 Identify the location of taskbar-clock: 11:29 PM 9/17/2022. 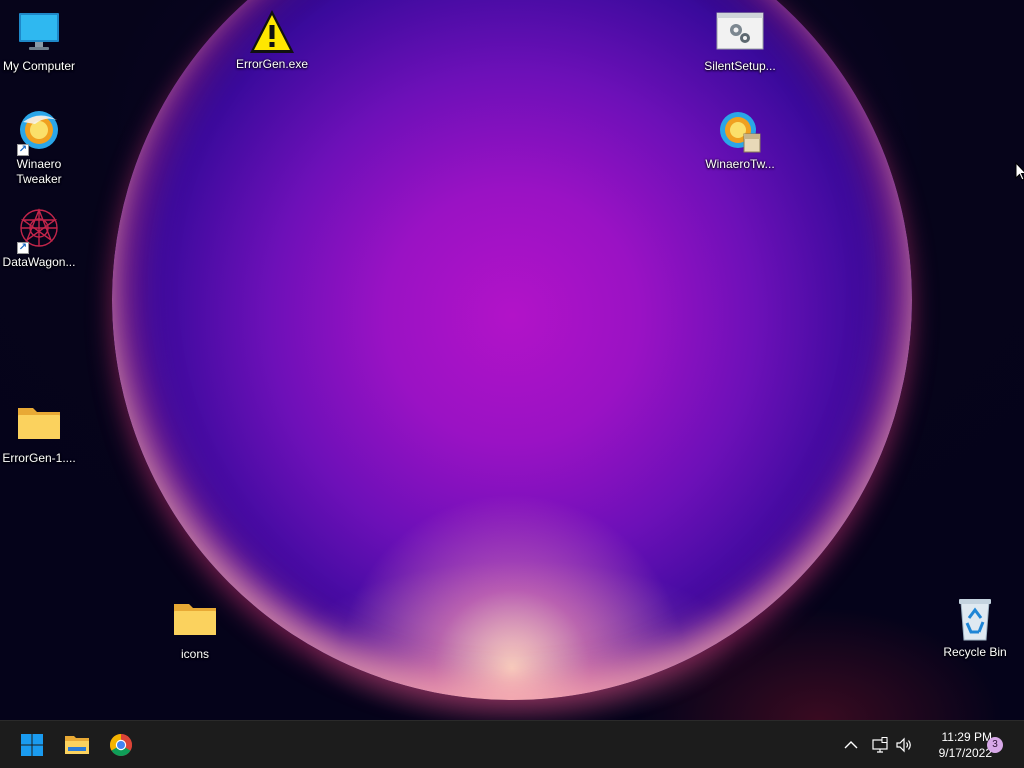
(955, 745).